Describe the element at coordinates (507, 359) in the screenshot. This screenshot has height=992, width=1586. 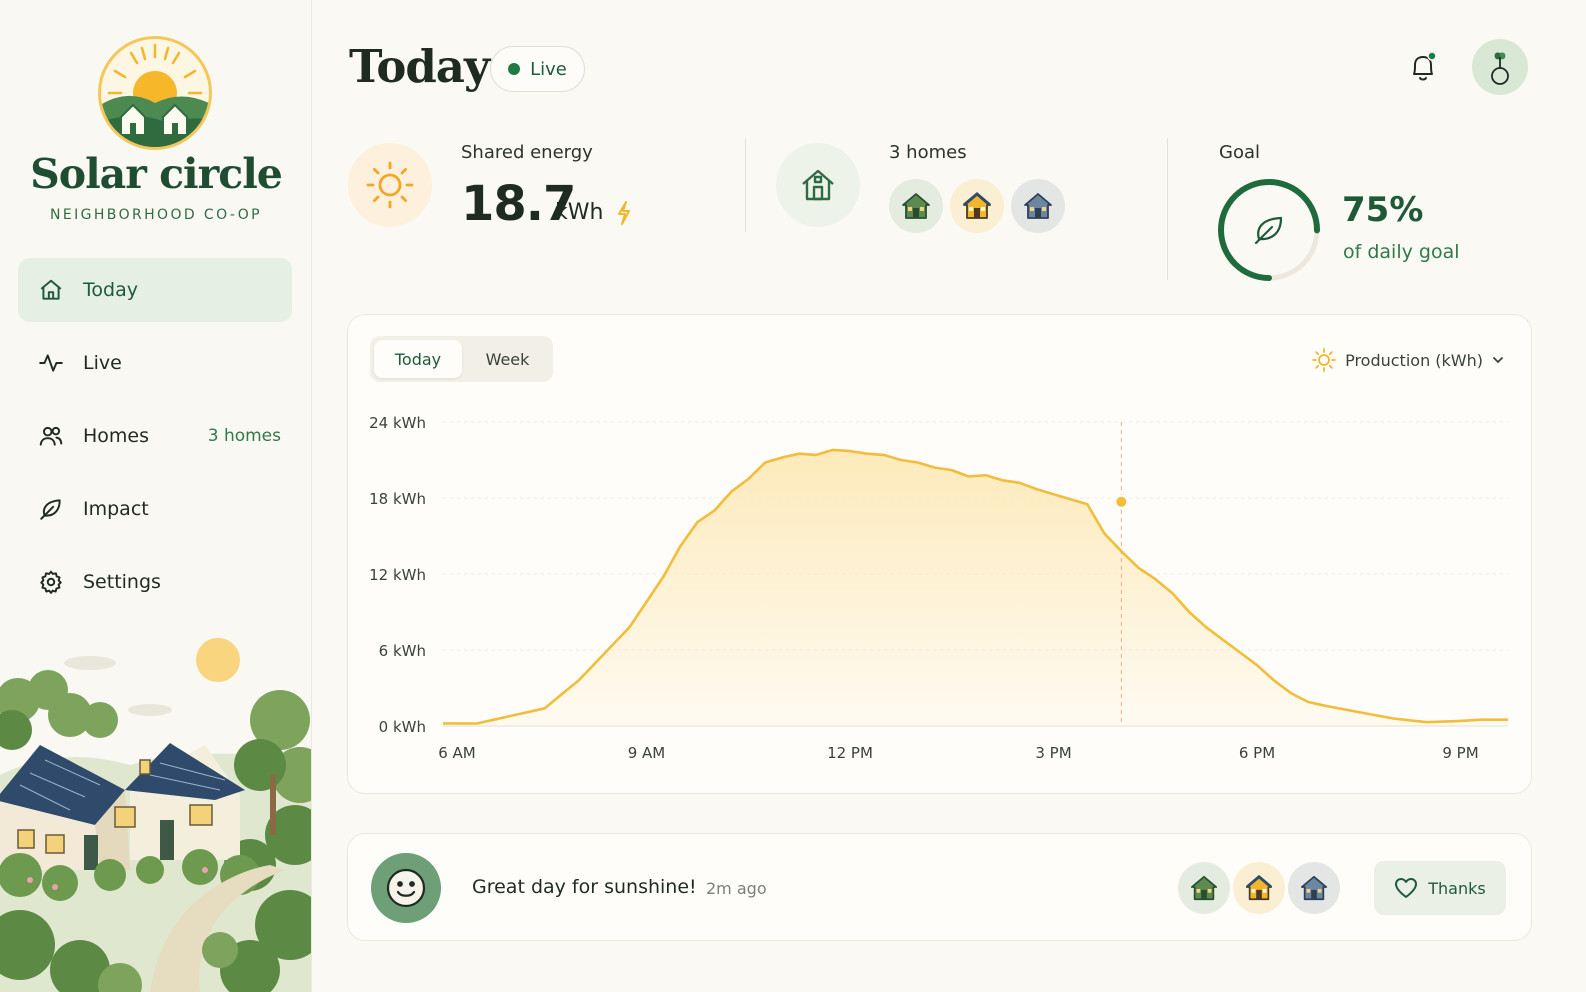
I see `tab-week: Week` at that location.